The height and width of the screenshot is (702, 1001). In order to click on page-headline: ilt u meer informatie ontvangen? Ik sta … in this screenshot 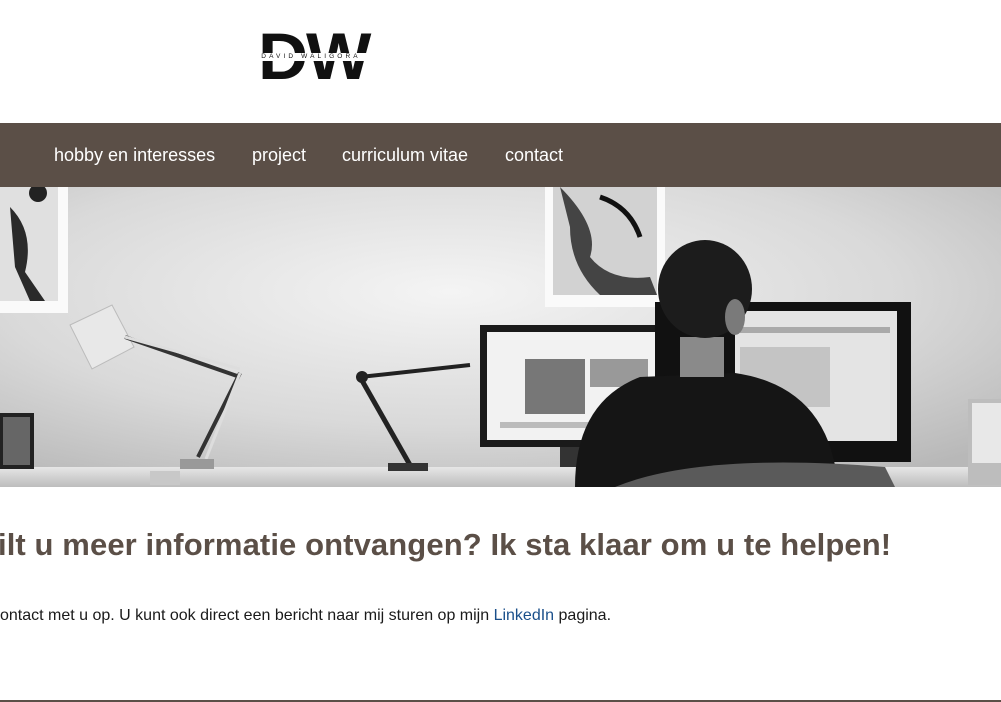, I will do `click(446, 544)`.